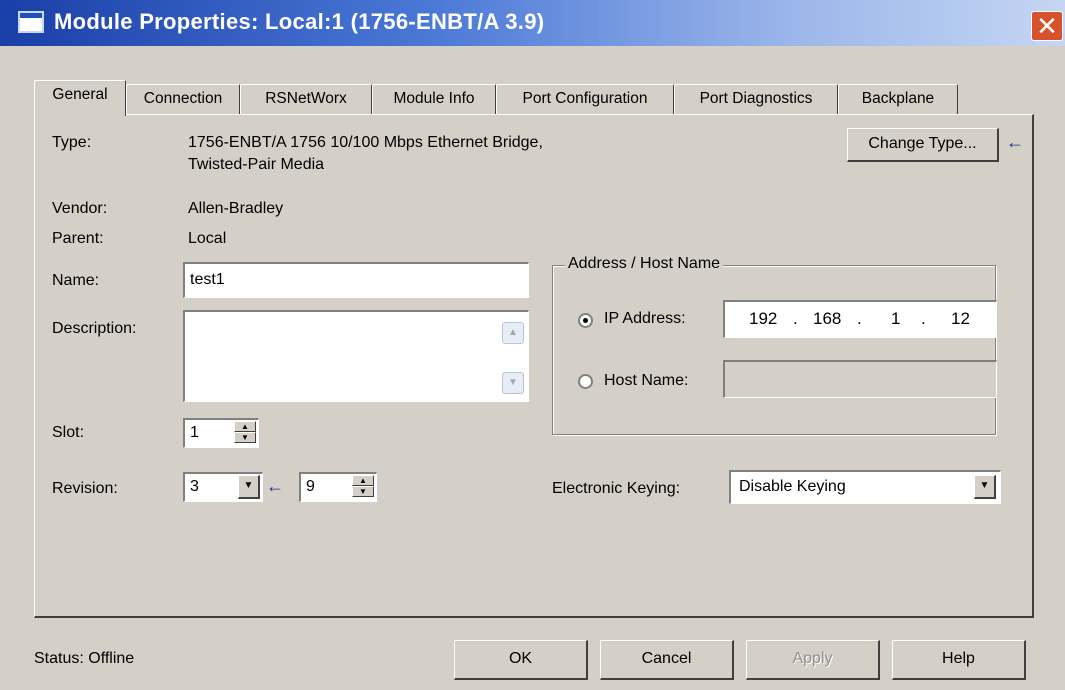  I want to click on electronic-keying-value: Disable Keying, so click(792, 486).